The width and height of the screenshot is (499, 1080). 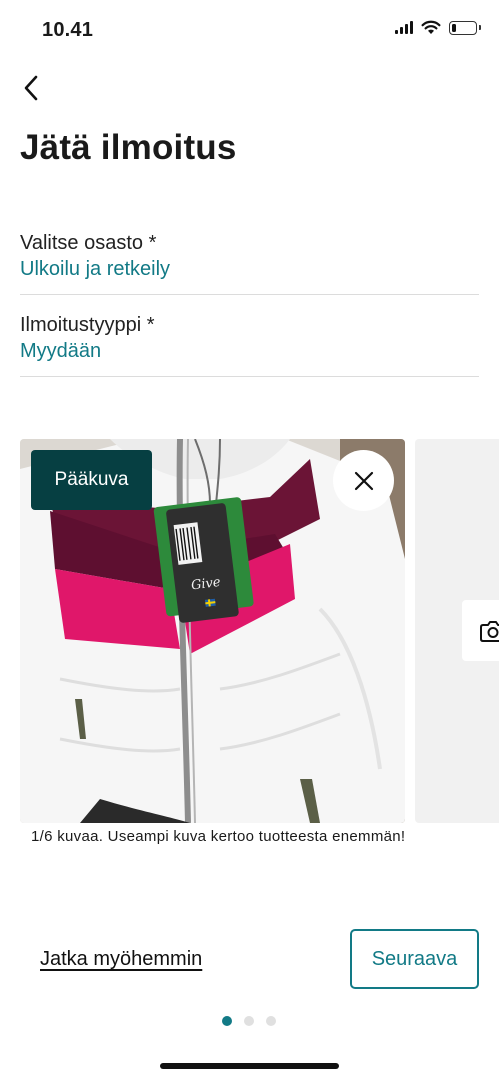 What do you see at coordinates (95, 269) in the screenshot?
I see `department-value: Ulkoilu ja retkeily` at bounding box center [95, 269].